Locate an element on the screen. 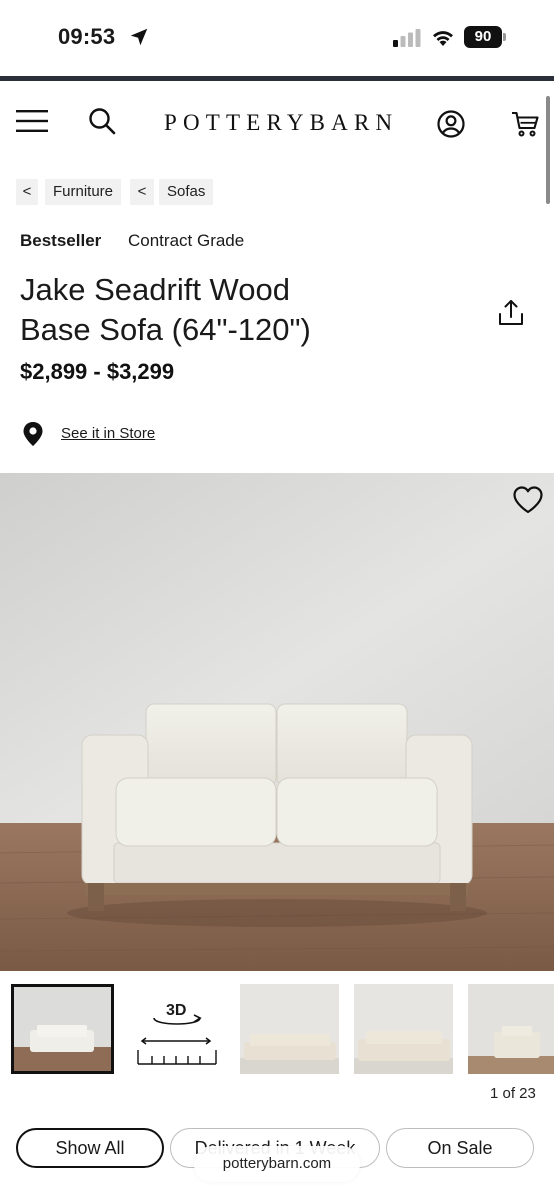 The image size is (554, 1200). thumbnail-5-image is located at coordinates (511, 1029).